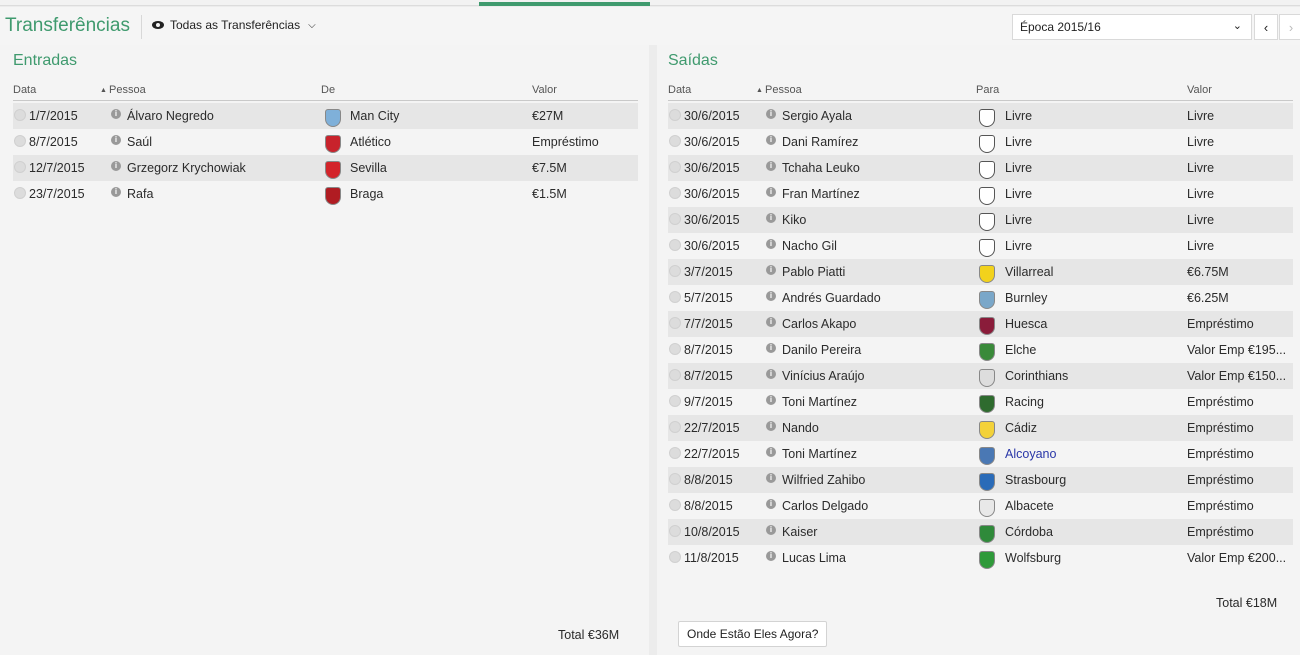 This screenshot has width=1300, height=655. What do you see at coordinates (140, 194) in the screenshot?
I see `player-name: Rafa` at bounding box center [140, 194].